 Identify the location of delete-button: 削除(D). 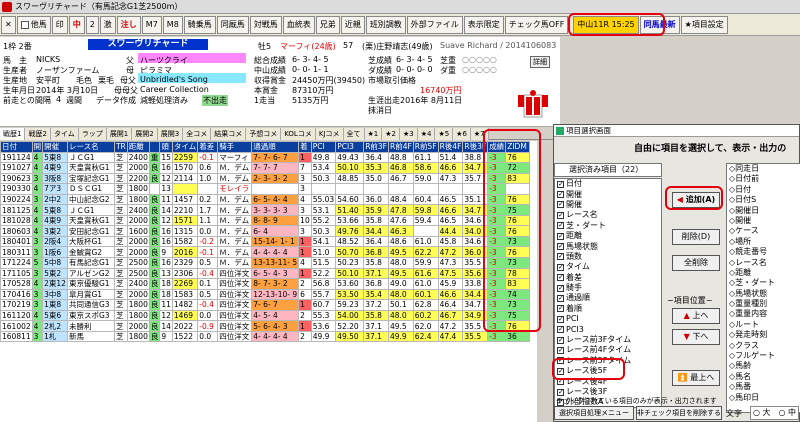
(696, 237).